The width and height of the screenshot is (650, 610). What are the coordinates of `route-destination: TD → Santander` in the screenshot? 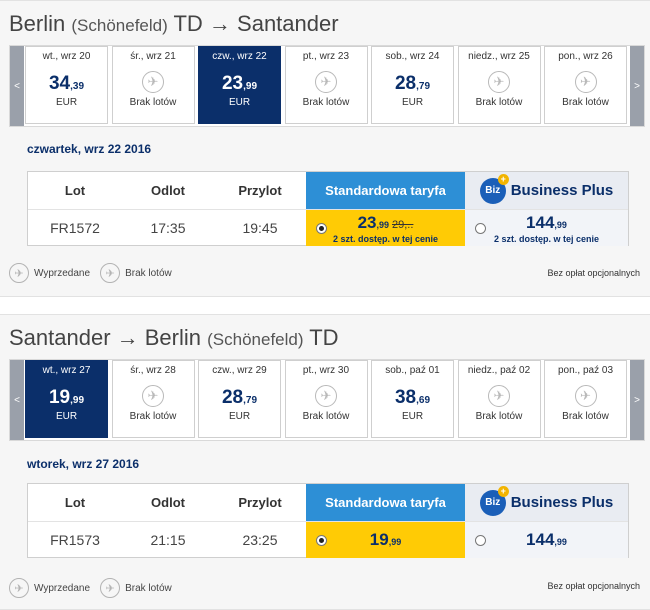 It's located at (253, 23).